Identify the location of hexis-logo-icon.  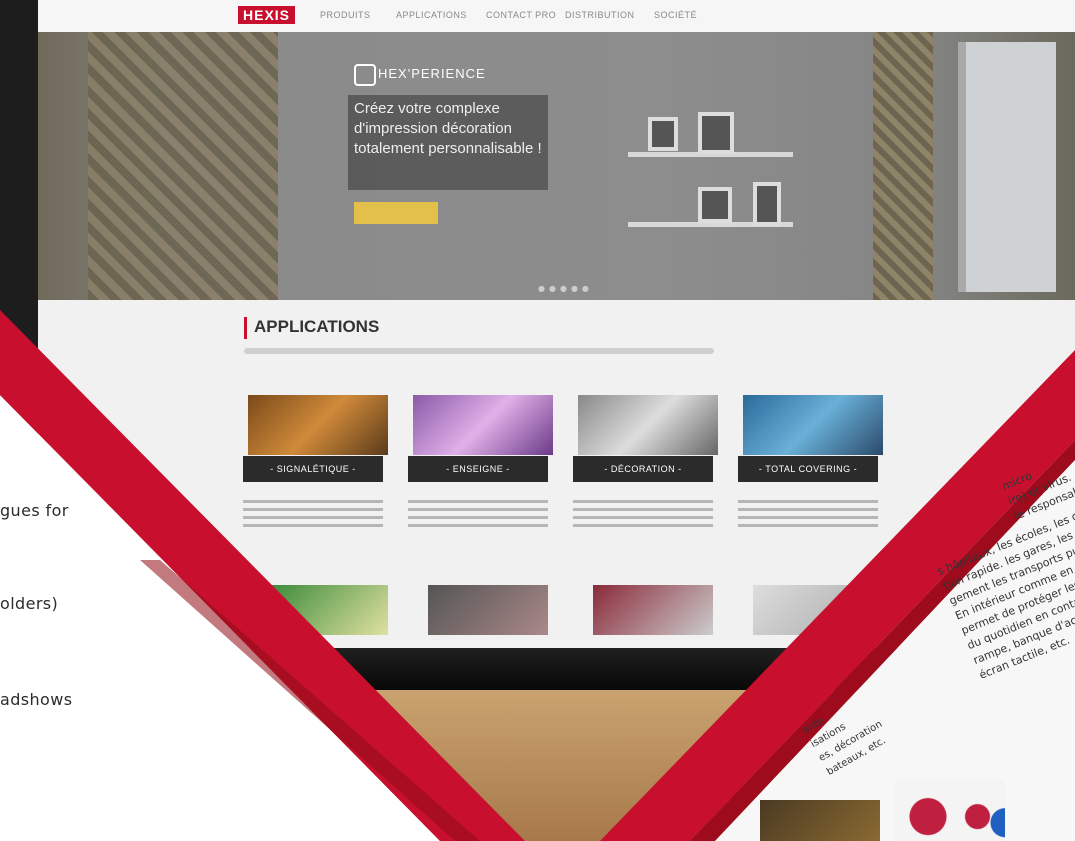
(365, 75).